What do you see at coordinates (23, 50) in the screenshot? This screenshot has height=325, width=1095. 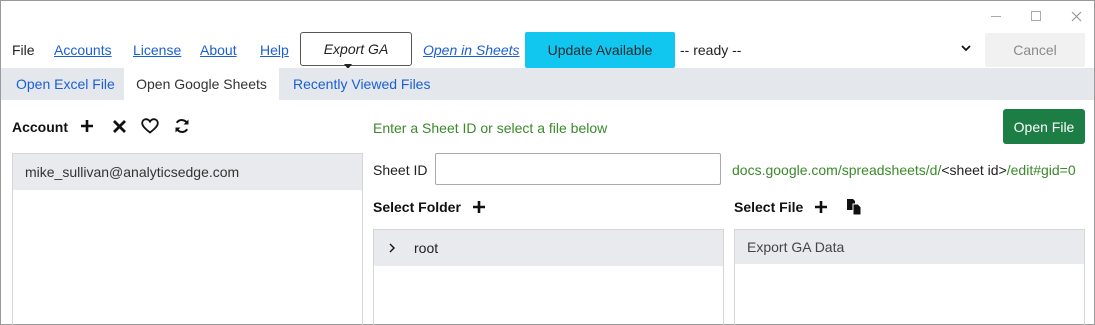 I see `menu-file: File` at bounding box center [23, 50].